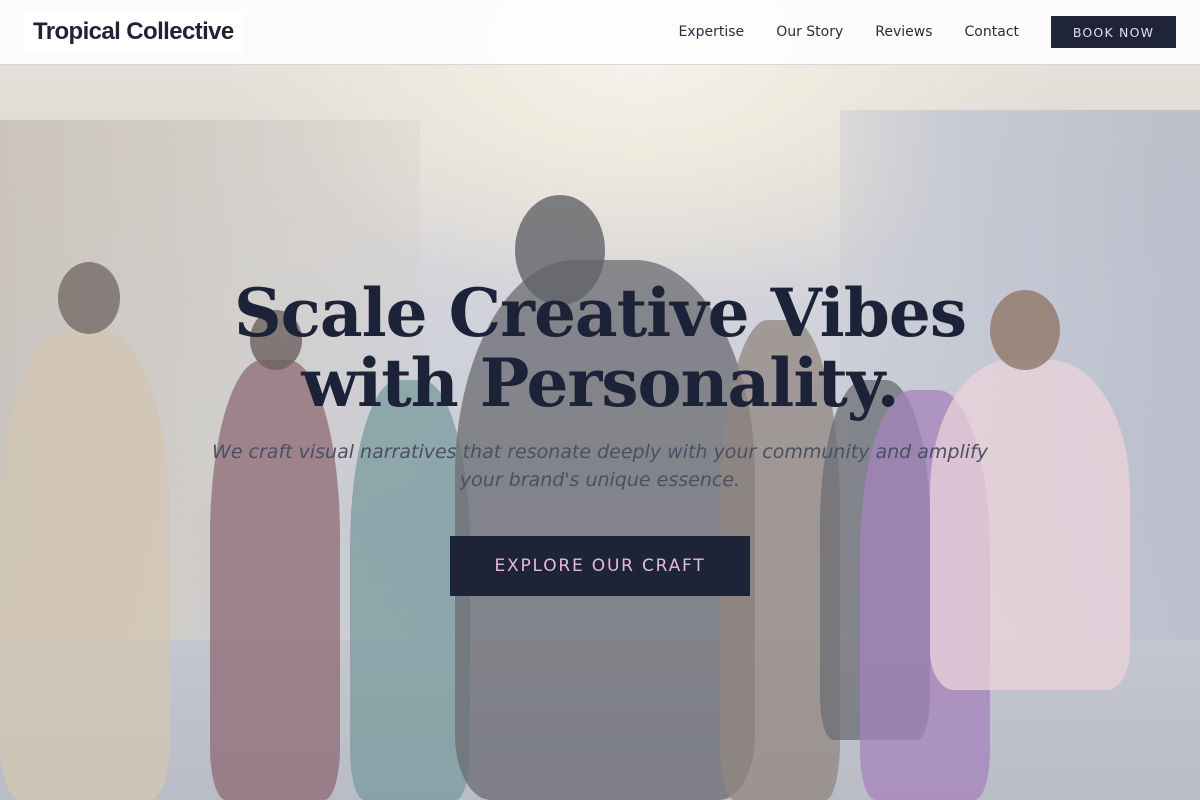 The image size is (1200, 800). What do you see at coordinates (809, 32) in the screenshot?
I see `nav-link-our-story: Our Story` at bounding box center [809, 32].